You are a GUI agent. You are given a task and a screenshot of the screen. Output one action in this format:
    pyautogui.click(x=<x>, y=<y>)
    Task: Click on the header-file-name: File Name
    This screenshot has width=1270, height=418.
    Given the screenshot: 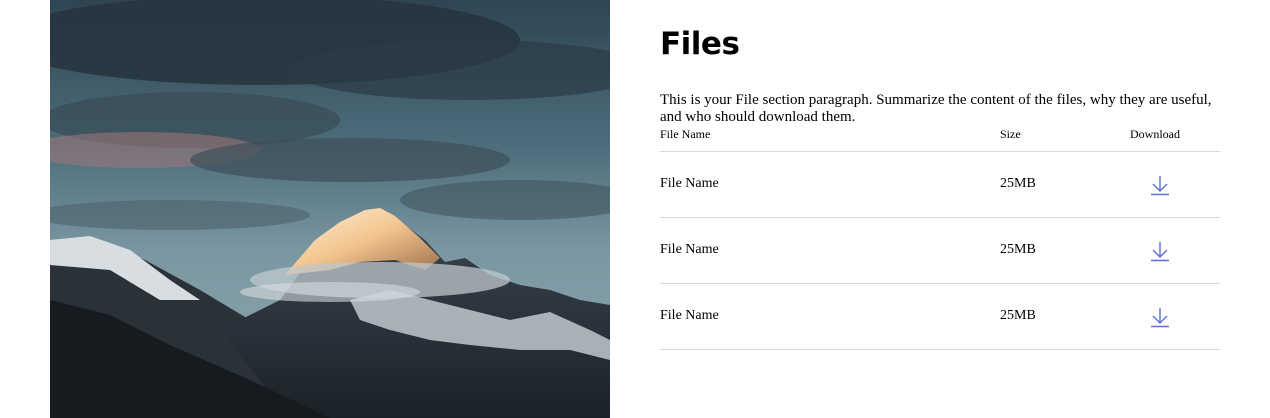 What is the action you would take?
    pyautogui.click(x=685, y=134)
    